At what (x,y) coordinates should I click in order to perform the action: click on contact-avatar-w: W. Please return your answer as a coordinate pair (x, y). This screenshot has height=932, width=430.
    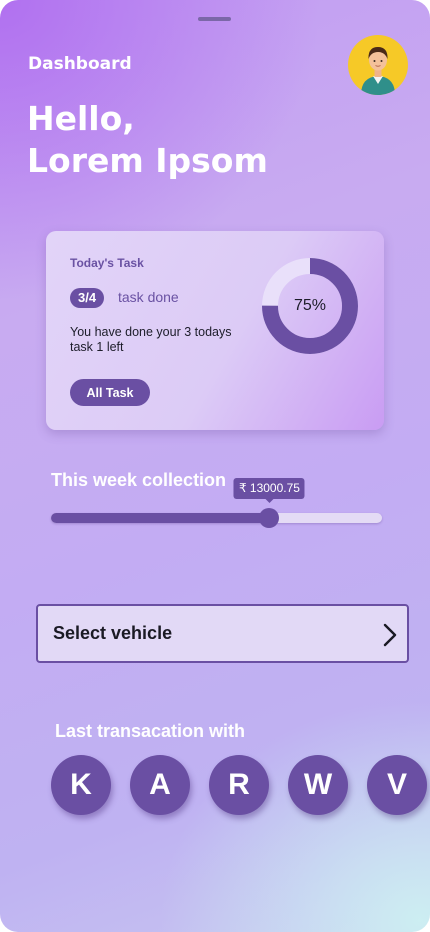
    Looking at the image, I should click on (318, 785).